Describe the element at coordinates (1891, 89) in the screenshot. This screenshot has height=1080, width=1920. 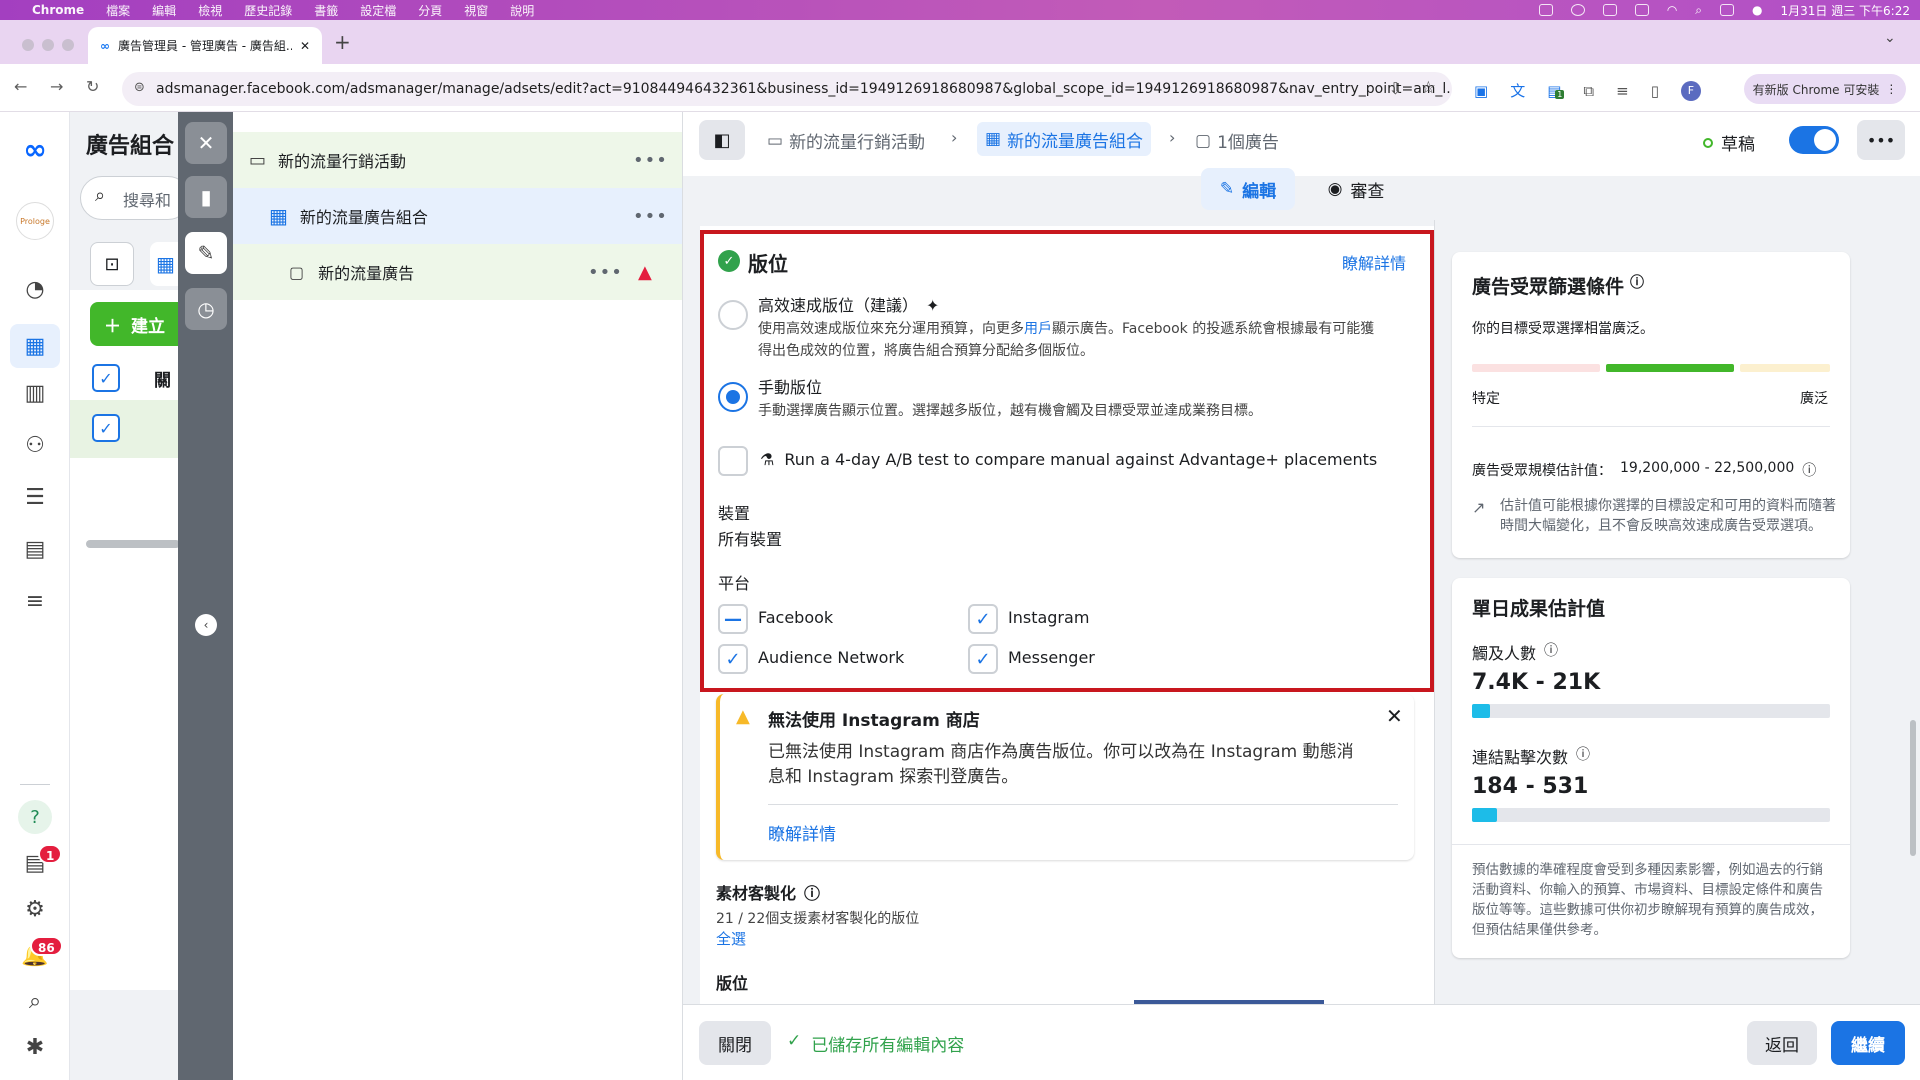
I see `kebab-menu-icon: ⋮` at that location.